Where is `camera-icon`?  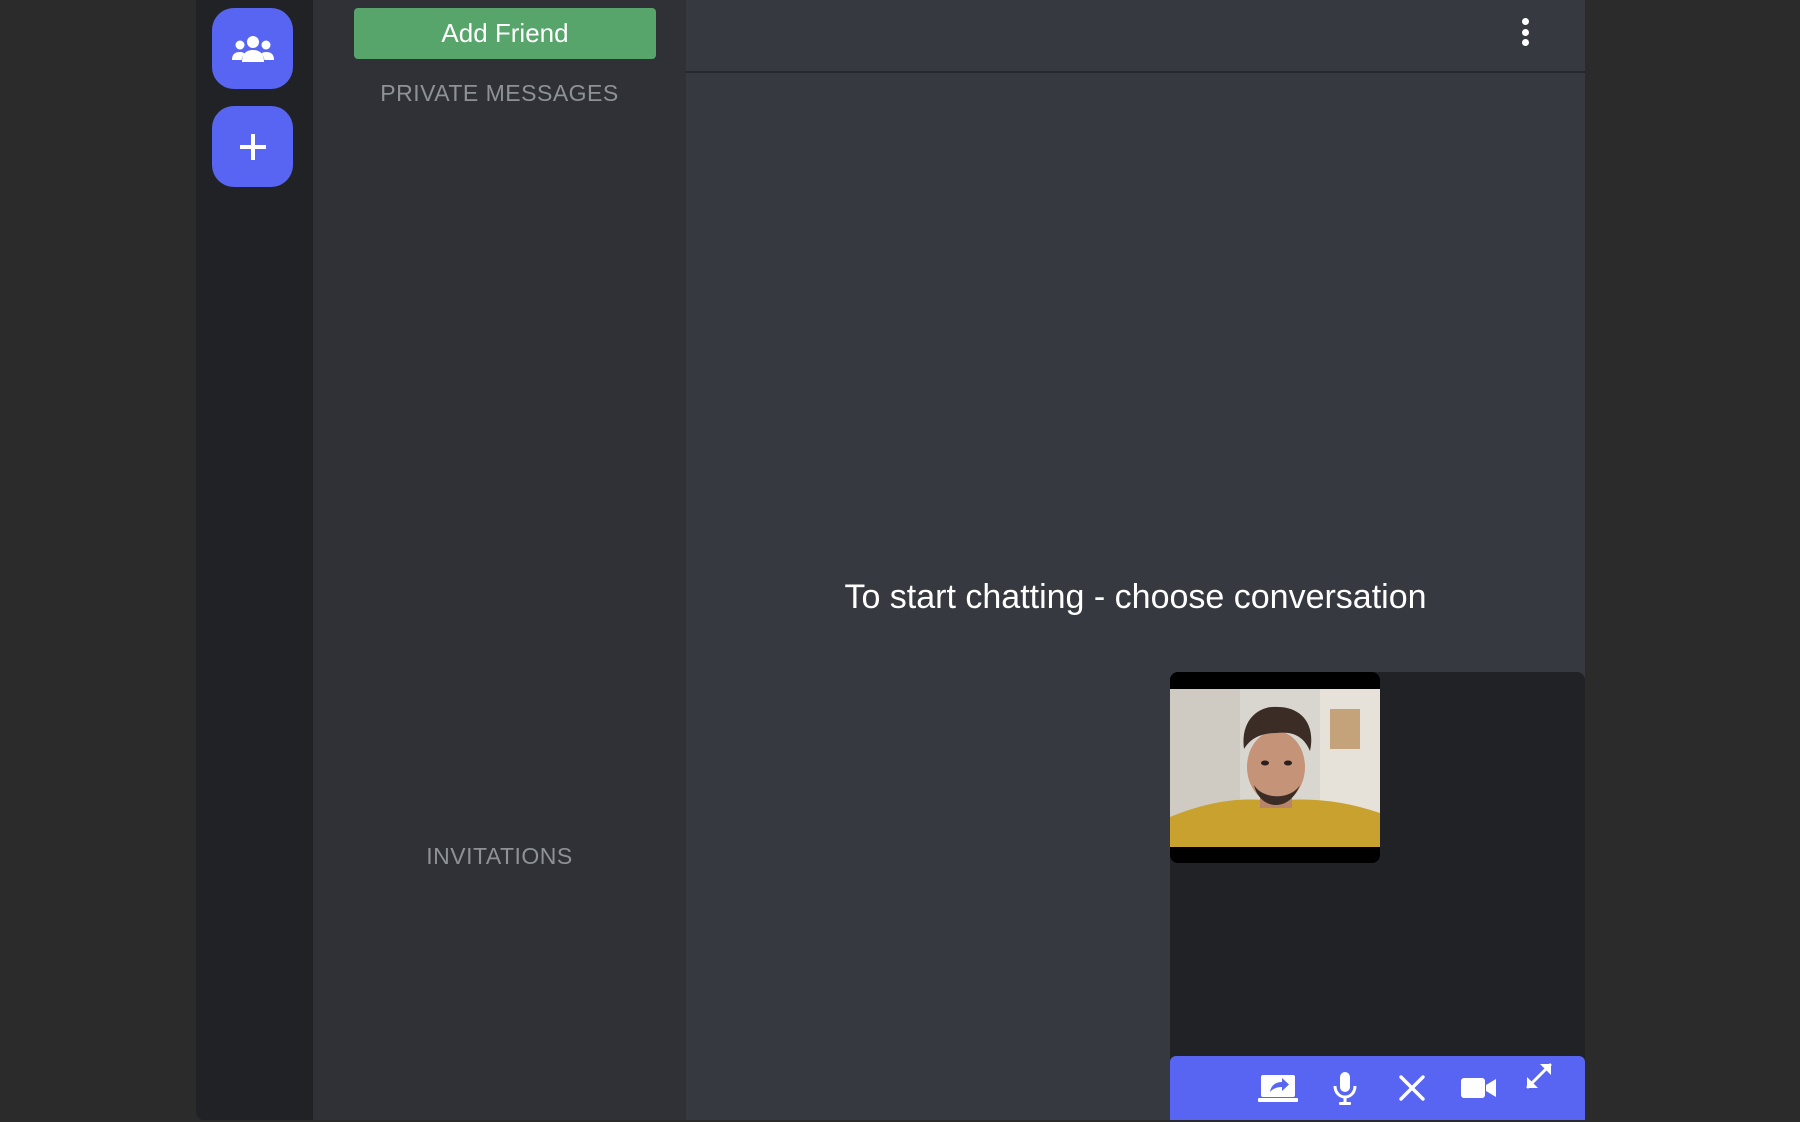 camera-icon is located at coordinates (1478, 1088).